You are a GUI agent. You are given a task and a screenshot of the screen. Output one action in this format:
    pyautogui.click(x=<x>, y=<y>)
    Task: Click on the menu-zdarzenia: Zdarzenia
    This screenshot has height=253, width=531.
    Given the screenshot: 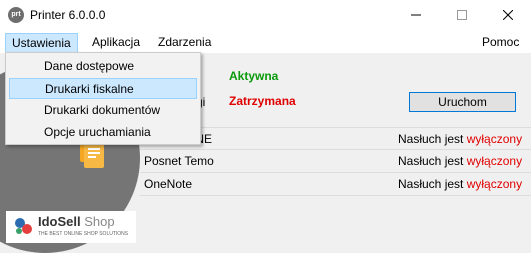 What is the action you would take?
    pyautogui.click(x=184, y=43)
    